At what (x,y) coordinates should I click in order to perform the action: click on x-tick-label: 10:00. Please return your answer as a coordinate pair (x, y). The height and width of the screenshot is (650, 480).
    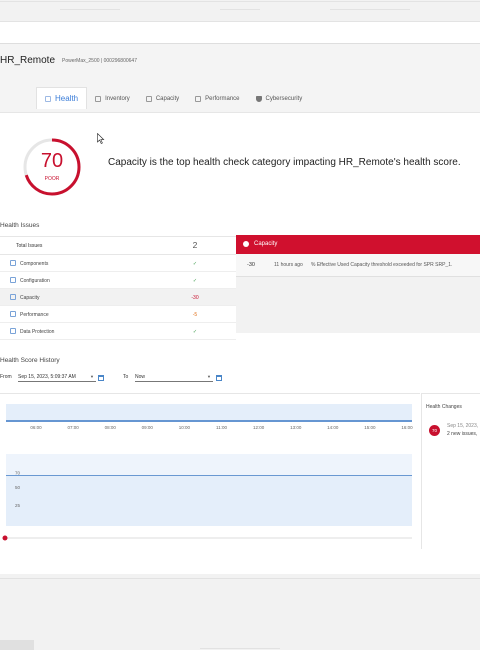
    Looking at the image, I should click on (185, 427).